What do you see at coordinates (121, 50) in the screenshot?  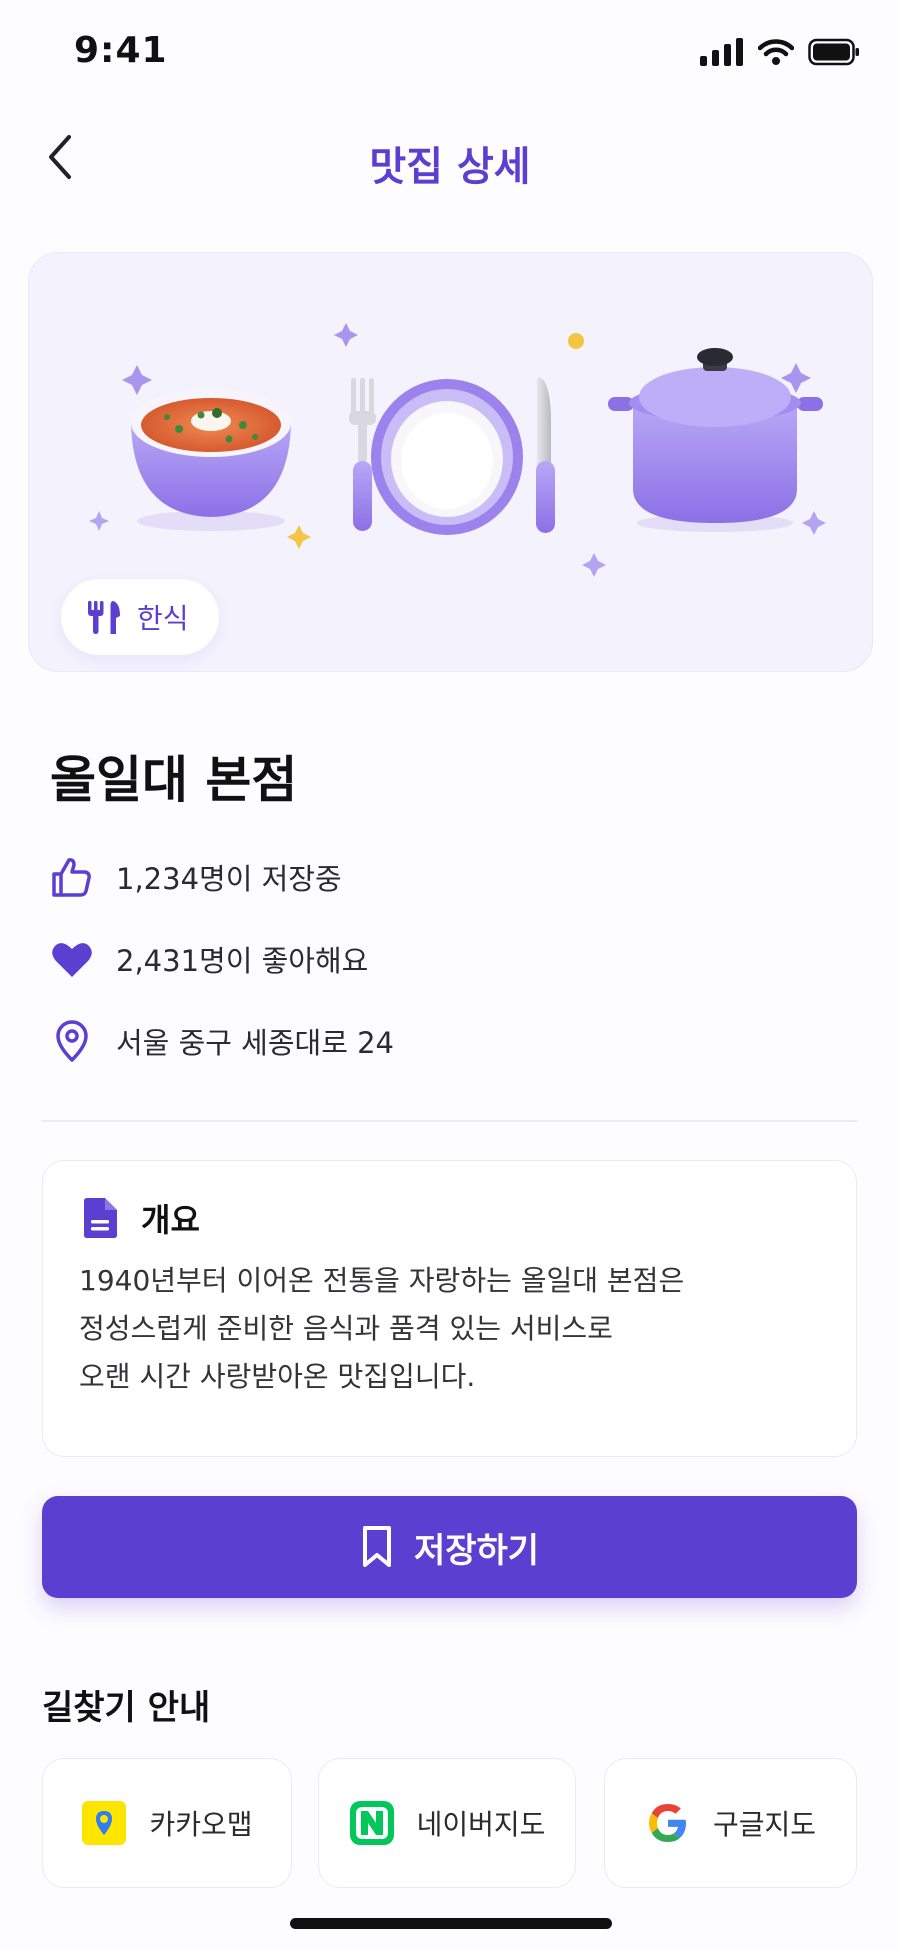 I see `status-time: 9:41` at bounding box center [121, 50].